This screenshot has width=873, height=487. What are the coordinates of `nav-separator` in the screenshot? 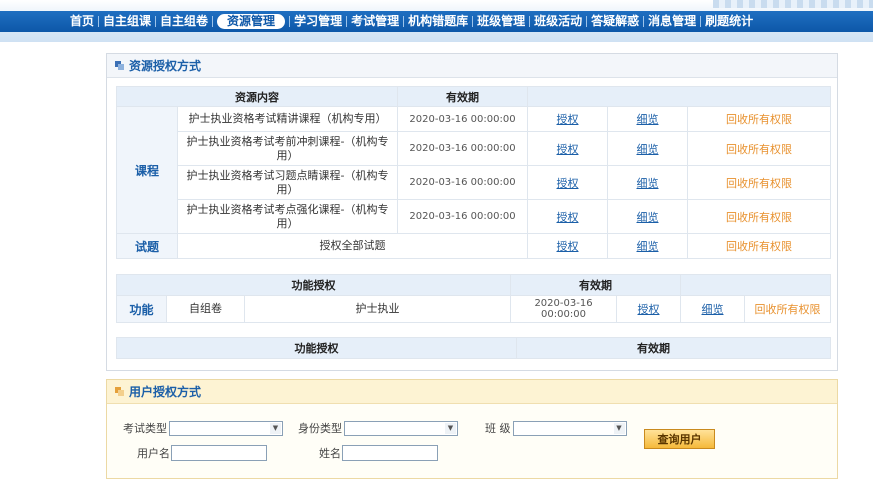 It's located at (213, 21).